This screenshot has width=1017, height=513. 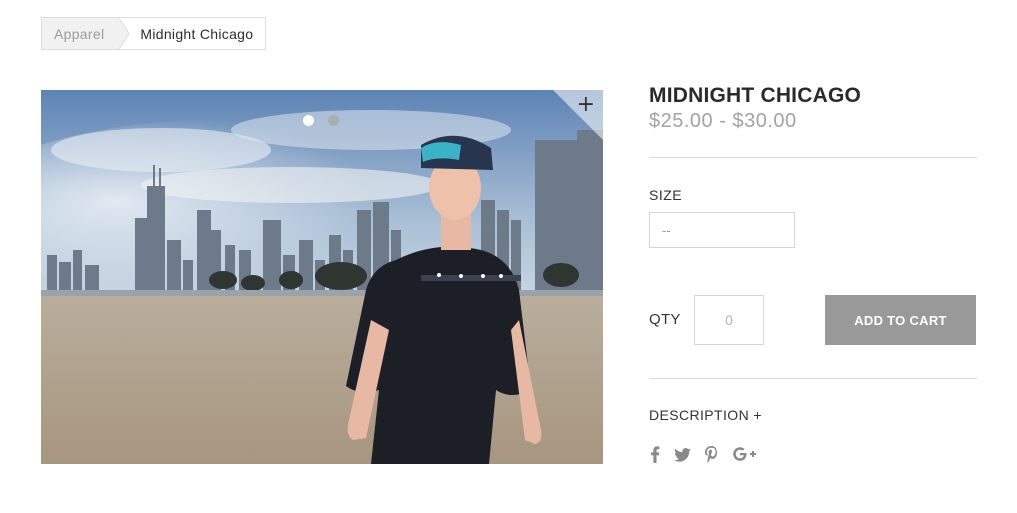 What do you see at coordinates (729, 320) in the screenshot?
I see `quantity-input` at bounding box center [729, 320].